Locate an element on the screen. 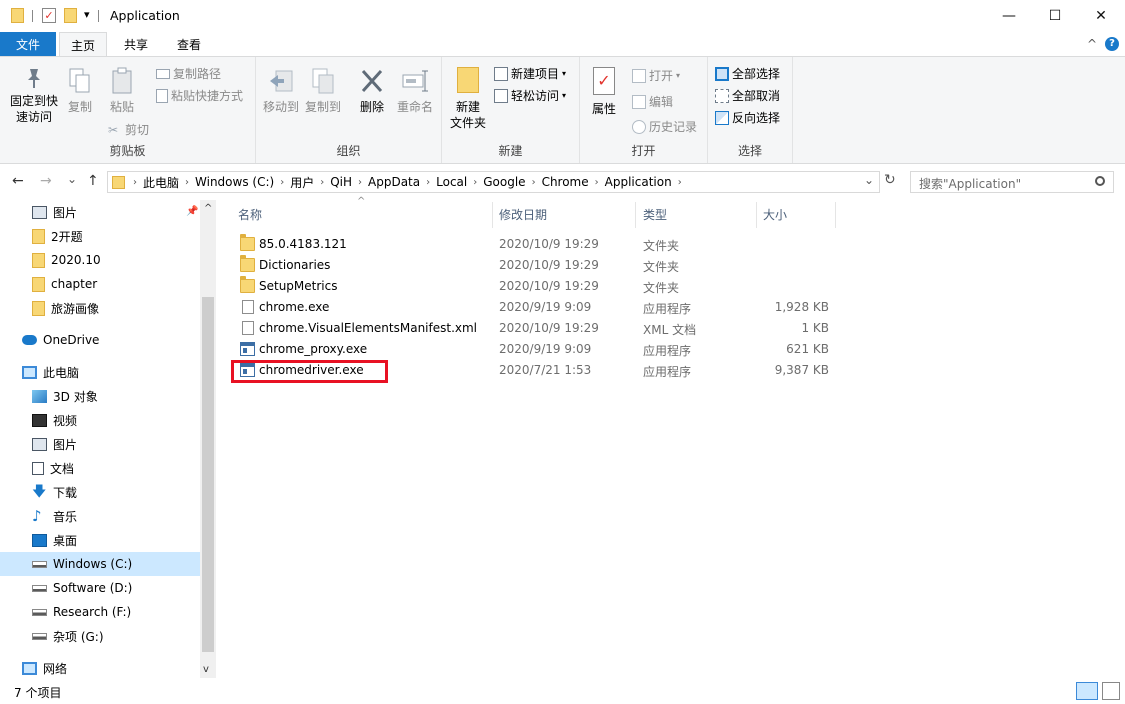  paste-button: 粘贴 is located at coordinates (122, 91).